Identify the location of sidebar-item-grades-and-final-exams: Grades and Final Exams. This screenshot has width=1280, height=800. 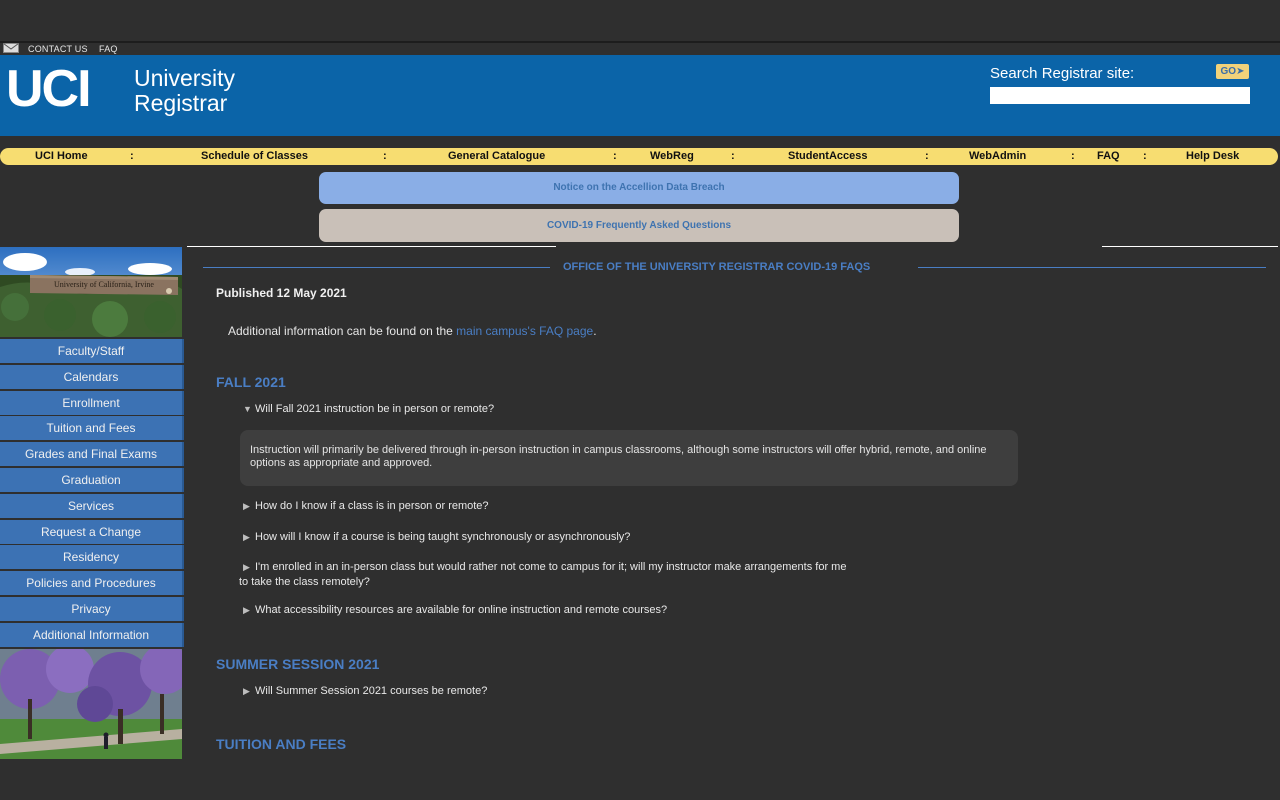
(92, 454).